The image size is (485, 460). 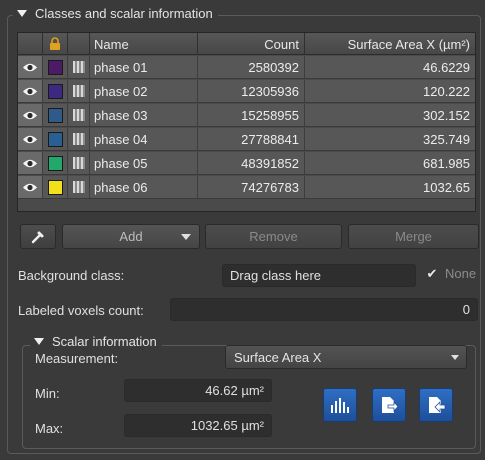 I want to click on export-alt-icon, so click(x=437, y=405).